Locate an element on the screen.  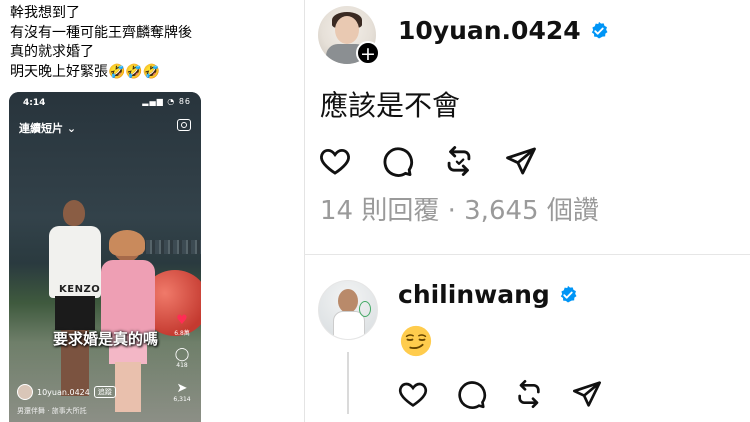
post-username: 10yuan.0424 is located at coordinates (489, 30).